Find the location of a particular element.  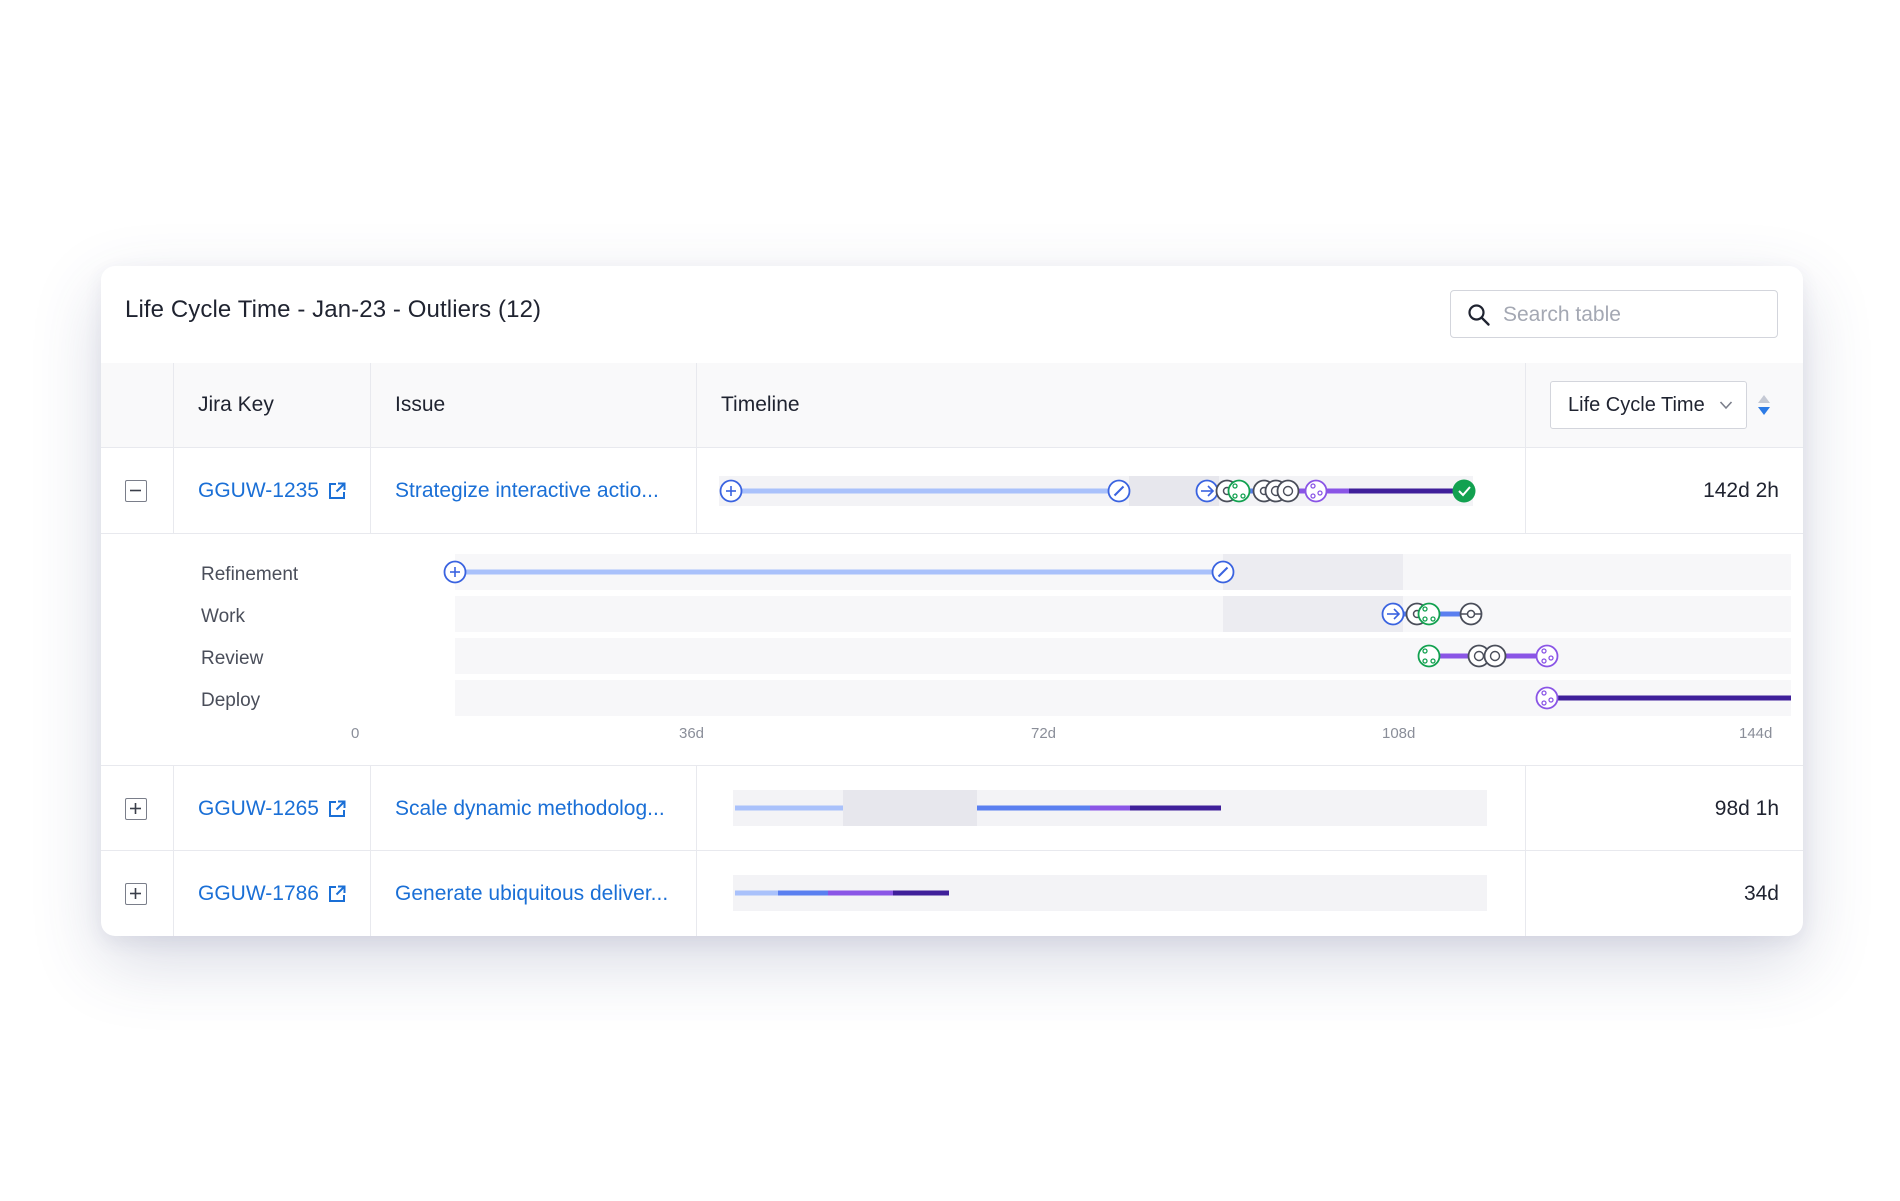

axis-tick-label: 108d is located at coordinates (1399, 733).